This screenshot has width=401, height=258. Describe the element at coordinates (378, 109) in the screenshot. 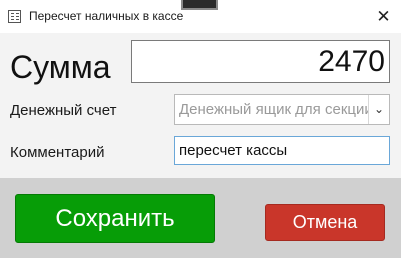

I see `chevron-down-icon: ⌄` at that location.